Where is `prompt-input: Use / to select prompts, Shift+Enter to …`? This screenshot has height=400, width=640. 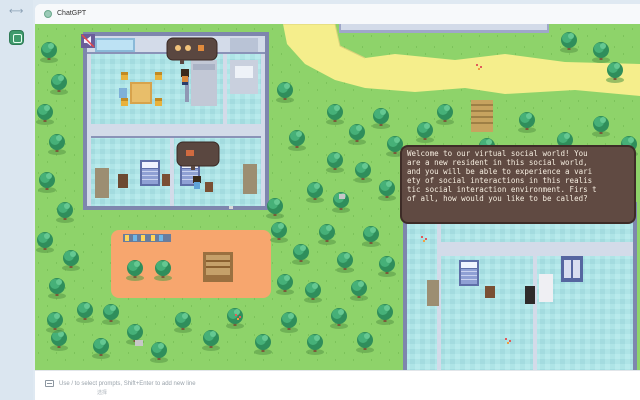
prompt-input: Use / to select prompts, Shift+Enter to … is located at coordinates (127, 384).